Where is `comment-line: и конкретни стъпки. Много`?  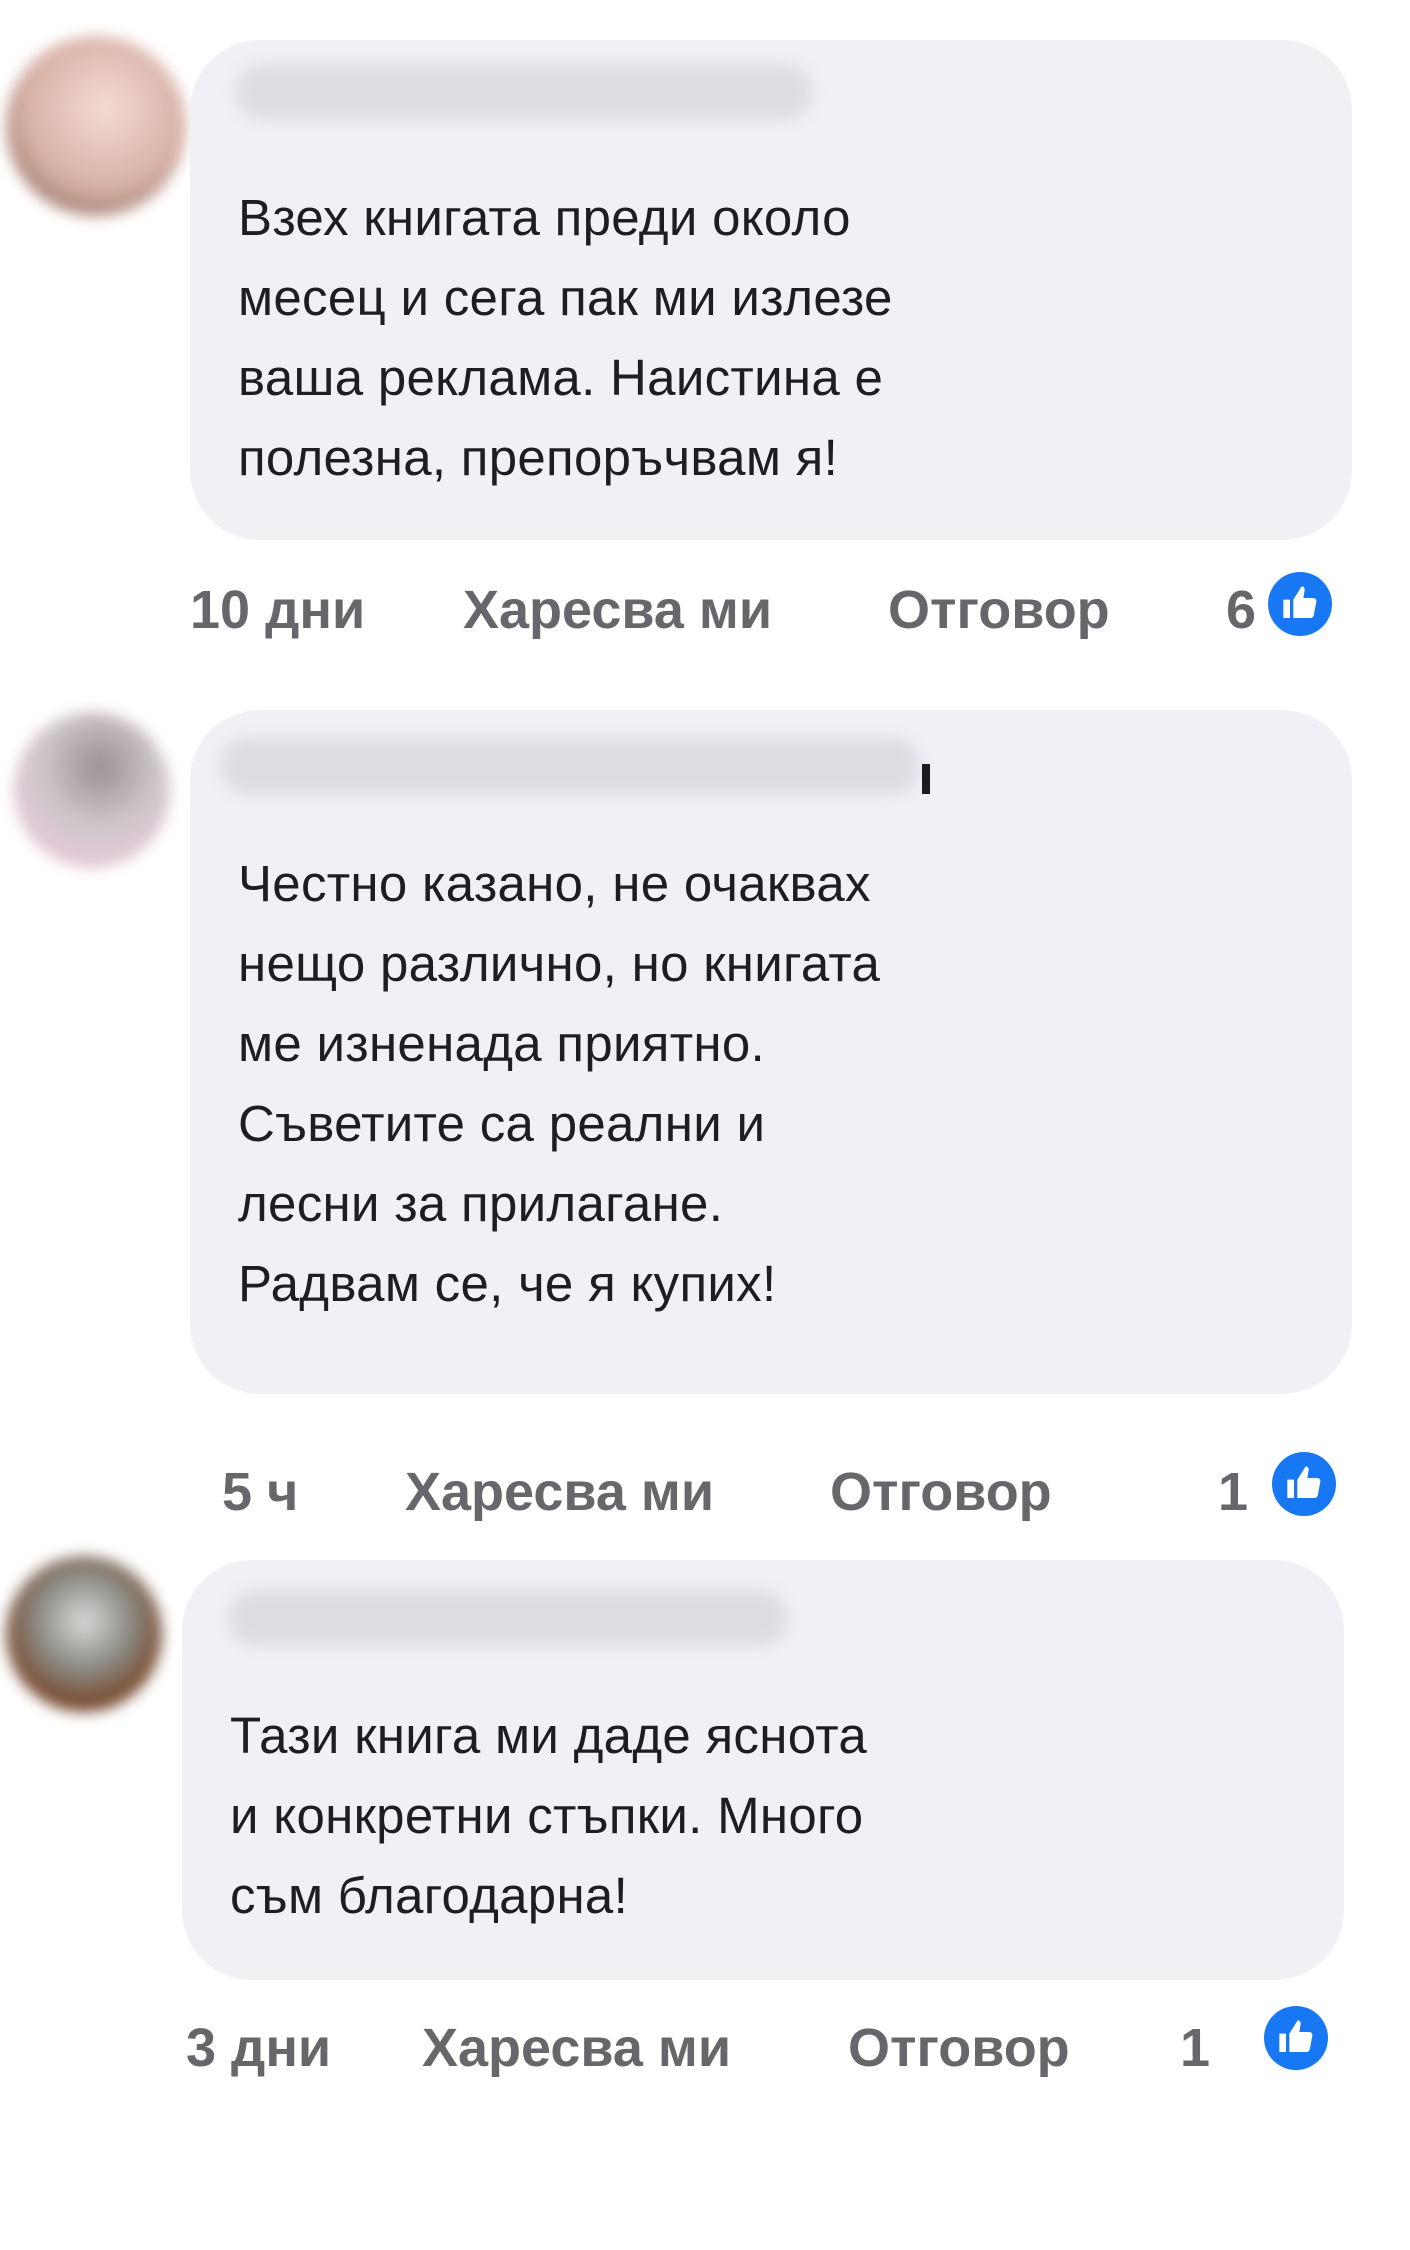 comment-line: и конкретни стъпки. Много is located at coordinates (547, 1815).